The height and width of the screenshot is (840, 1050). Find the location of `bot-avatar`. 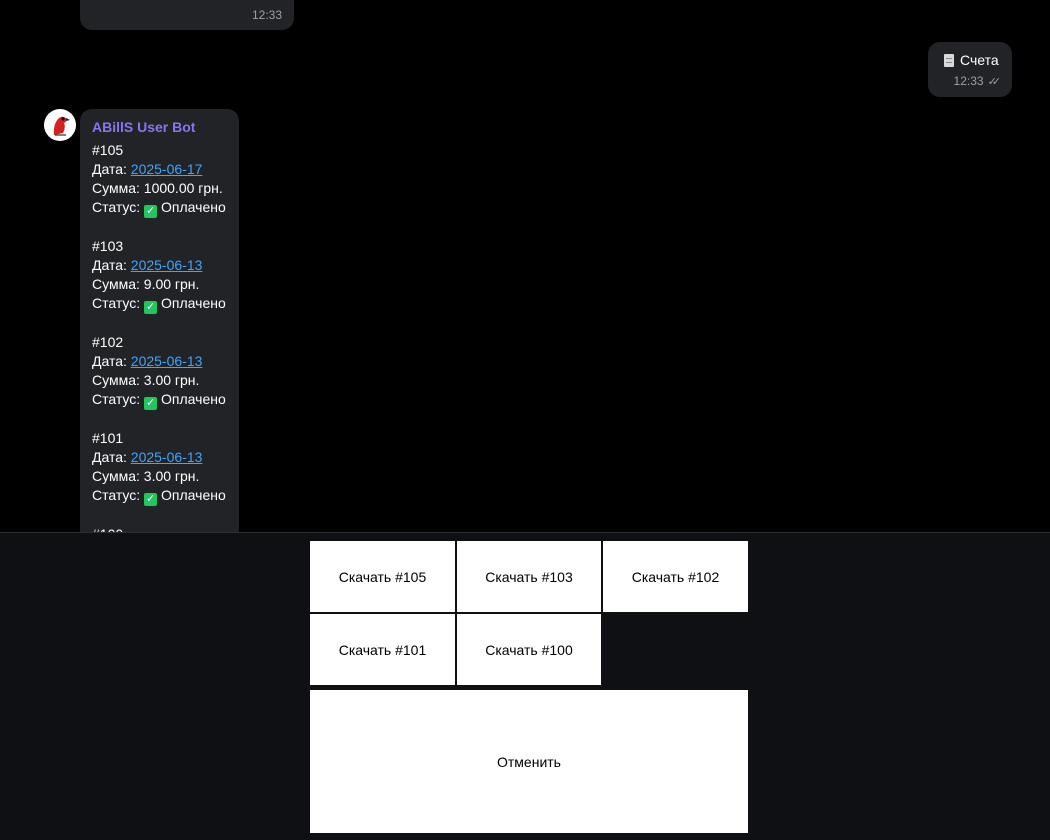

bot-avatar is located at coordinates (60, 125).